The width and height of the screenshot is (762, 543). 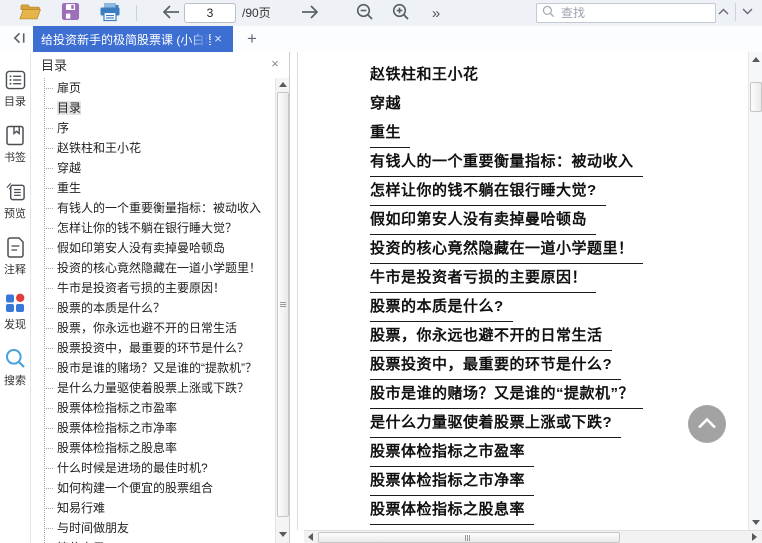 I want to click on sidebar-item-toc: 目录, so click(x=15, y=89).